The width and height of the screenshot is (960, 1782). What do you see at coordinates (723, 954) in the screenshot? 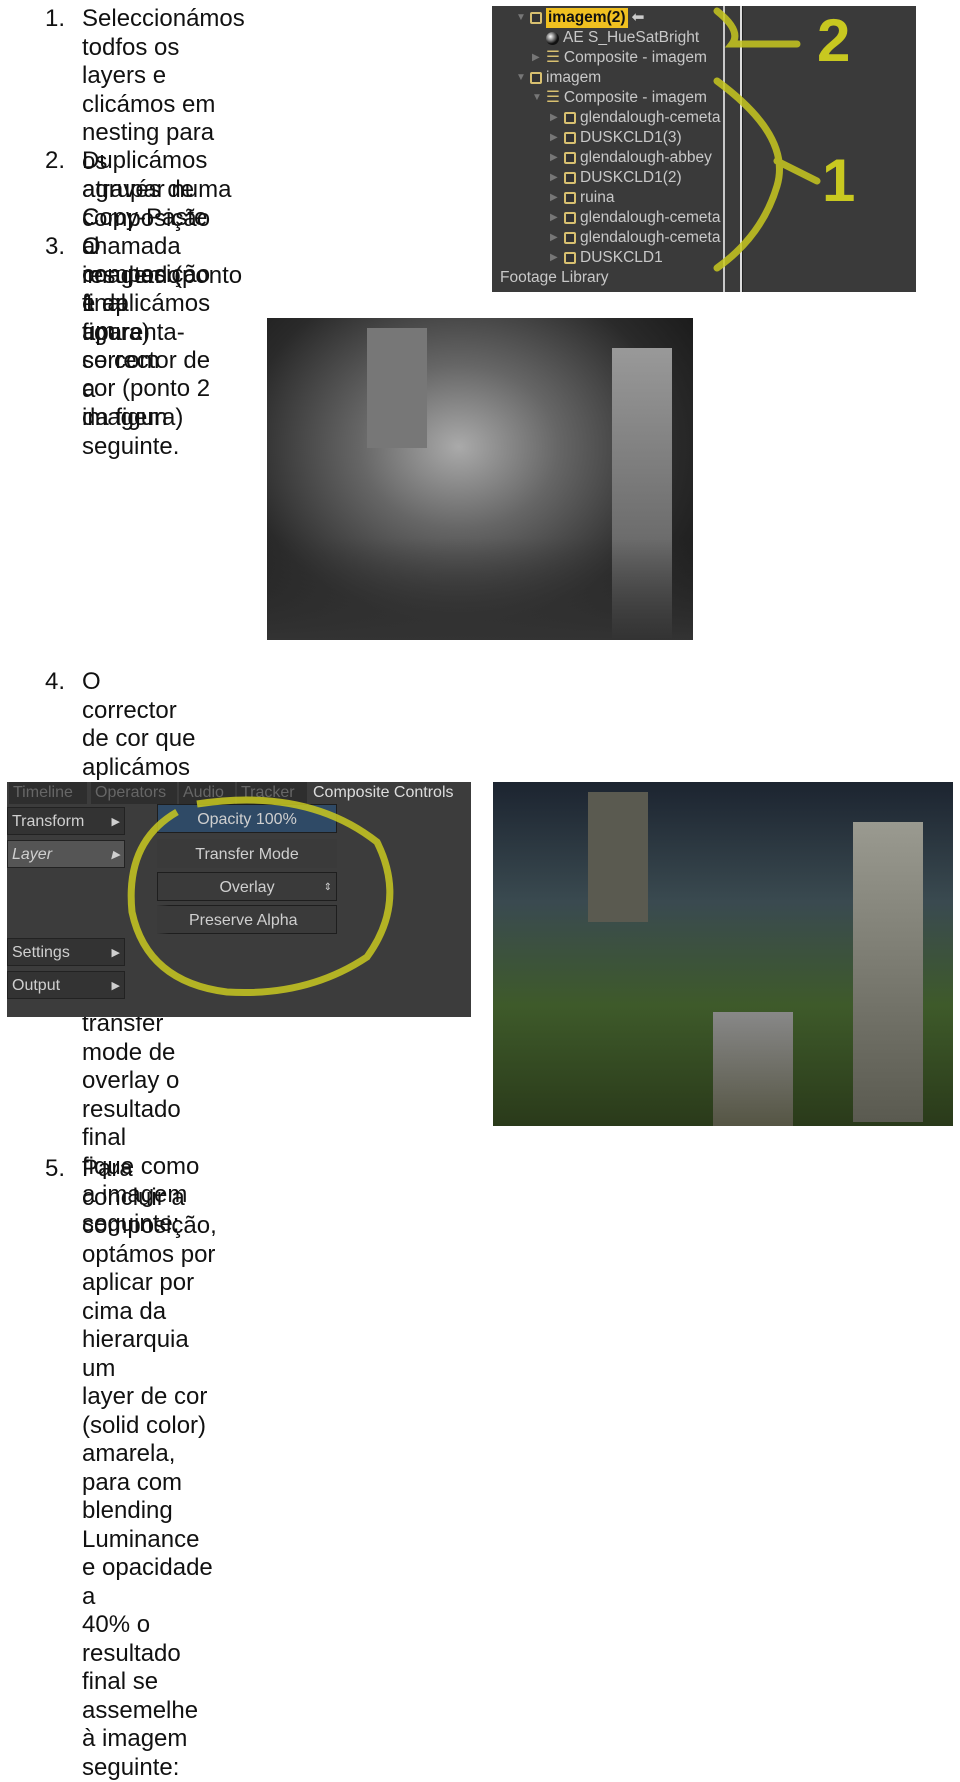
I see `result-image-overlay` at bounding box center [723, 954].